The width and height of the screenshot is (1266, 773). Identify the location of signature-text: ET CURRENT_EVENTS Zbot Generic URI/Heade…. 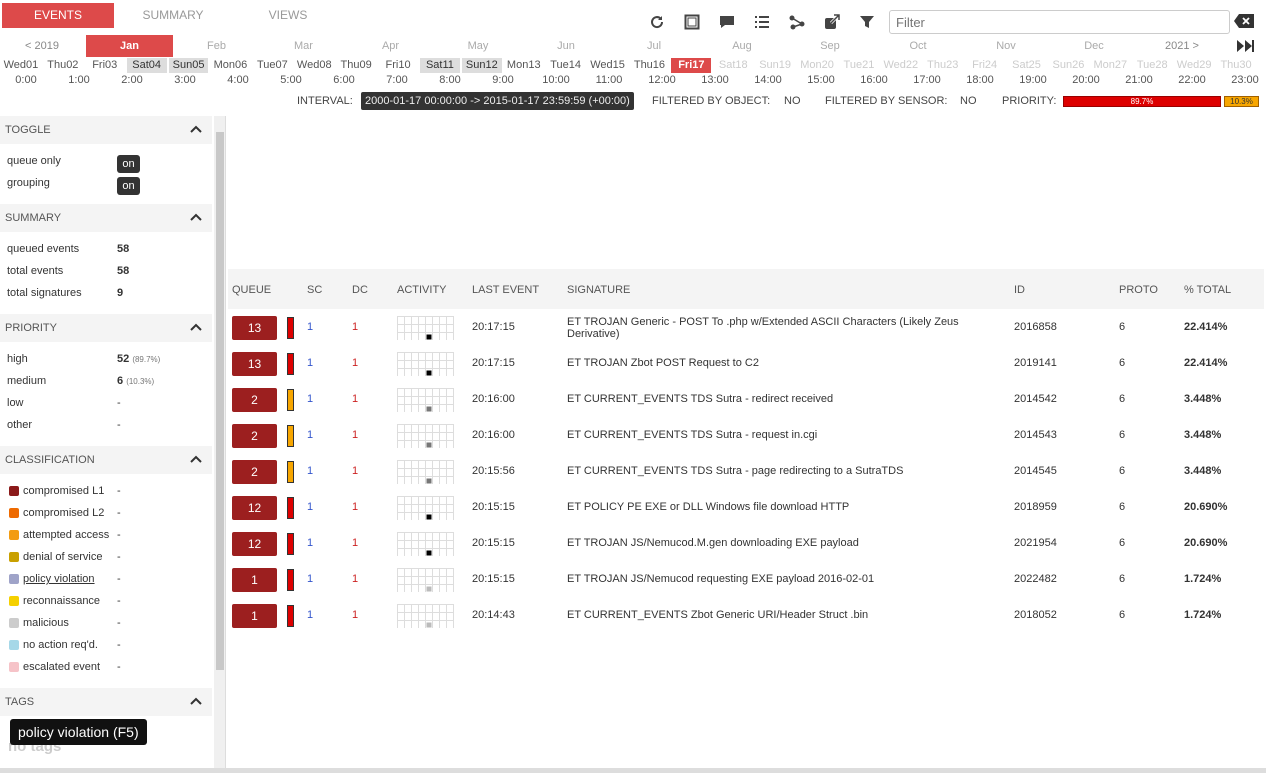
(767, 615).